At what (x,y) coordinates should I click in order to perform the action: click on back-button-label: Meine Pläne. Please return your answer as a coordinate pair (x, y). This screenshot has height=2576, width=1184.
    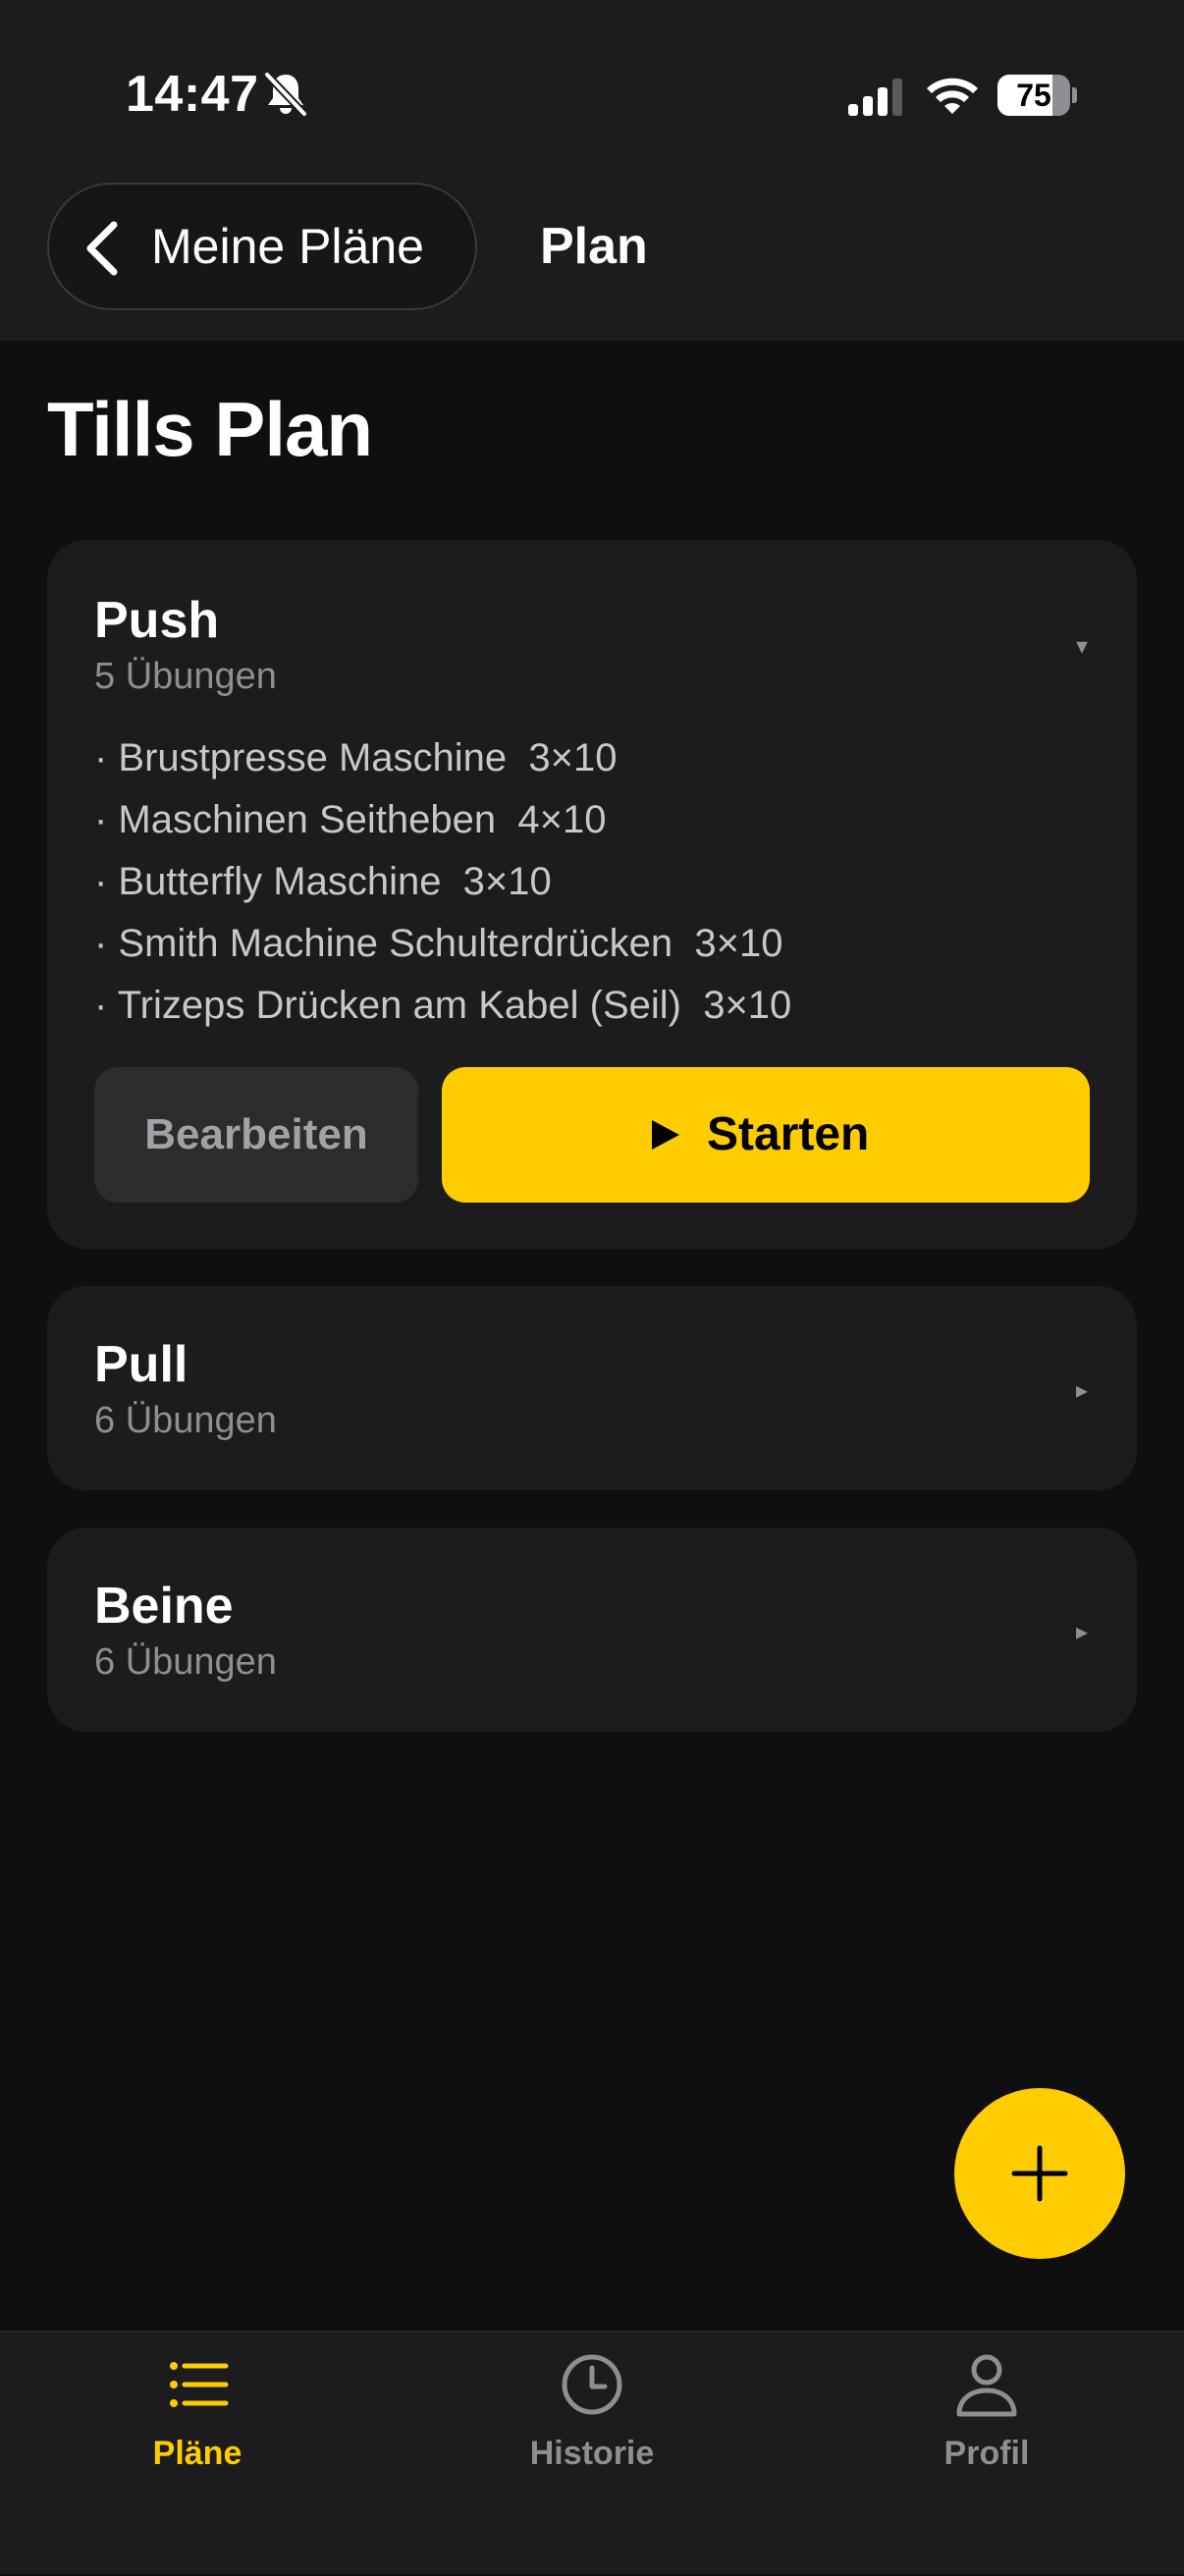
    Looking at the image, I should click on (287, 246).